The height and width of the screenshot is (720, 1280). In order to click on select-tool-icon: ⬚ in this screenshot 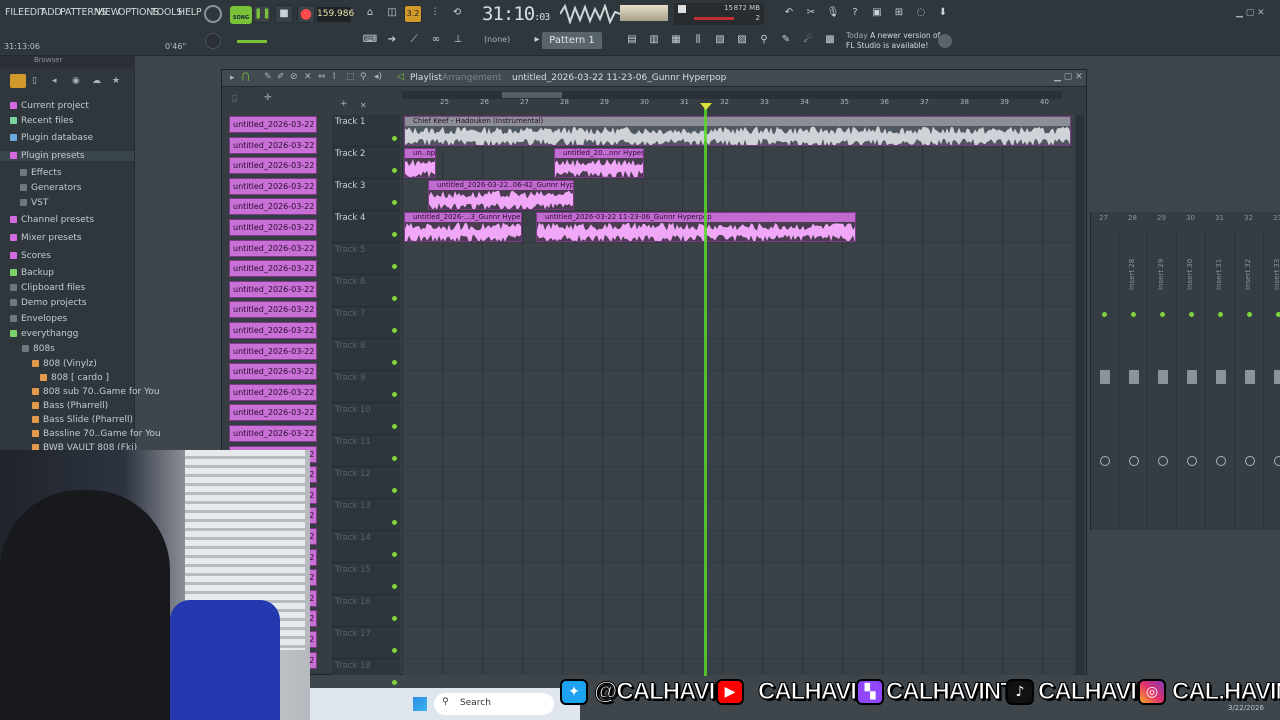, I will do `click(350, 77)`.